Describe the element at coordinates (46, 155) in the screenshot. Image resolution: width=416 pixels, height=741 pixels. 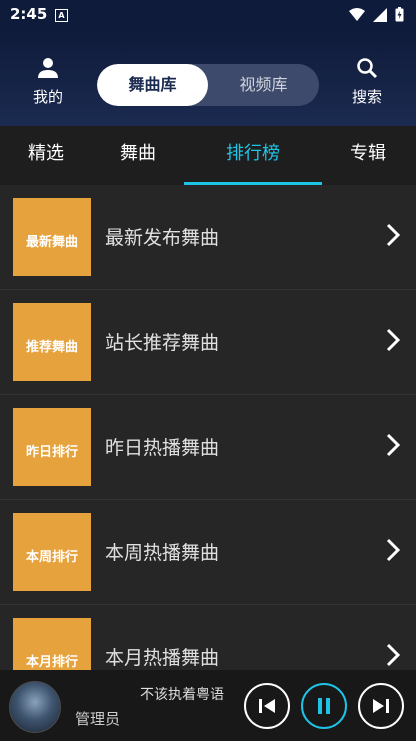
I see `tab-featured: 精选` at that location.